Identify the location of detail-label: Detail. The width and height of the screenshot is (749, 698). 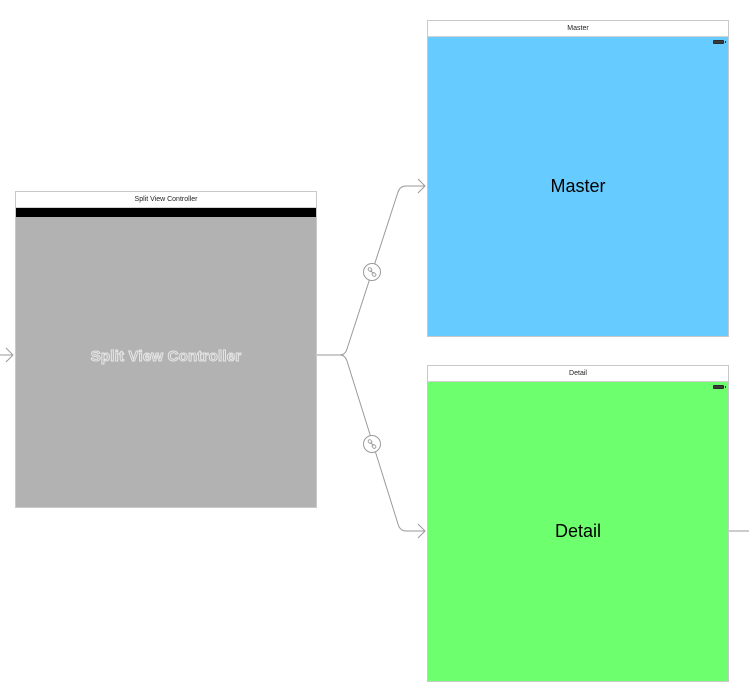
(578, 531).